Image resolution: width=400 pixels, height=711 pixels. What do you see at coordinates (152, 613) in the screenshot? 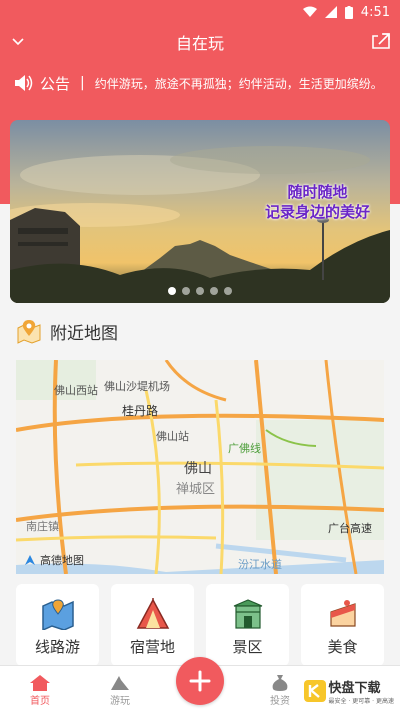
I see `tent-icon` at bounding box center [152, 613].